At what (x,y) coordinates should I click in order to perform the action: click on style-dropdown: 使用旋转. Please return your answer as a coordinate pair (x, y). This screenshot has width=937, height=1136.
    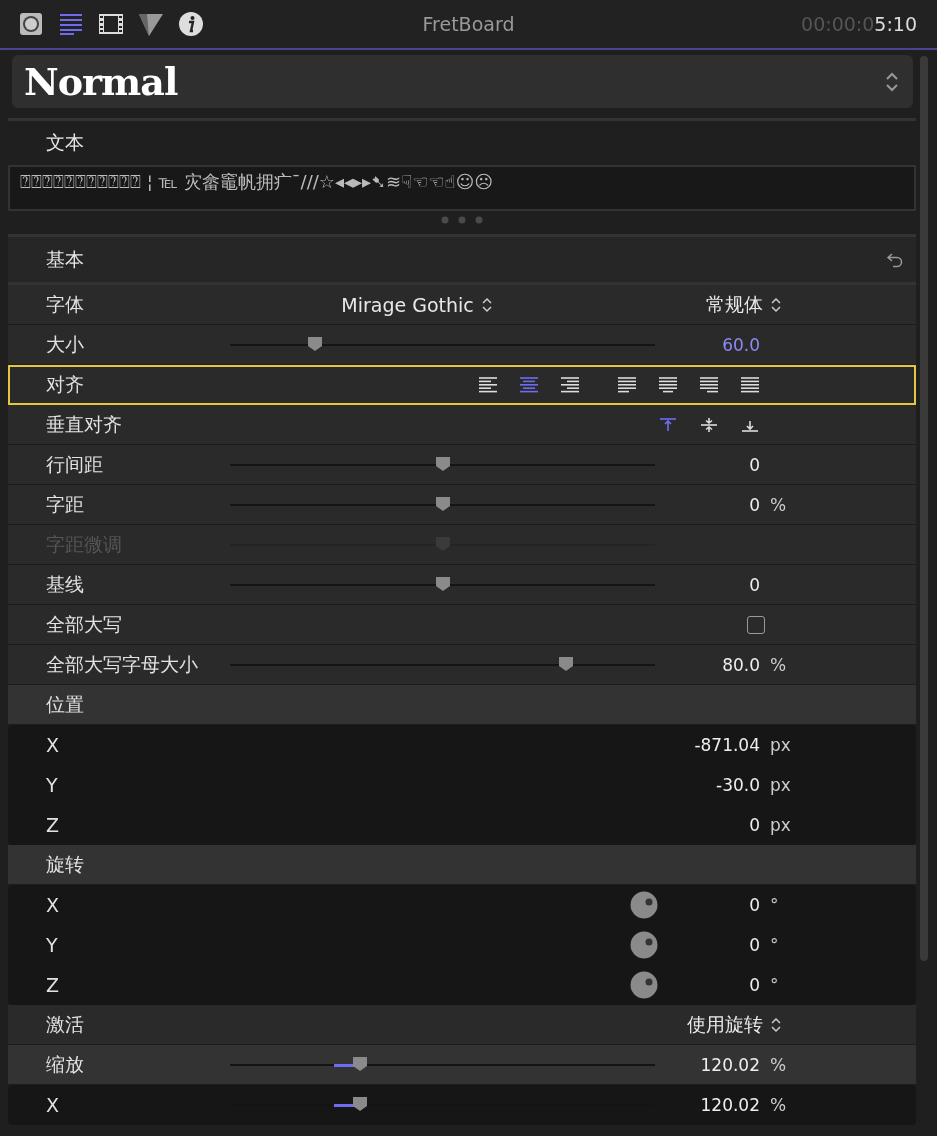
    Looking at the image, I should click on (734, 1024).